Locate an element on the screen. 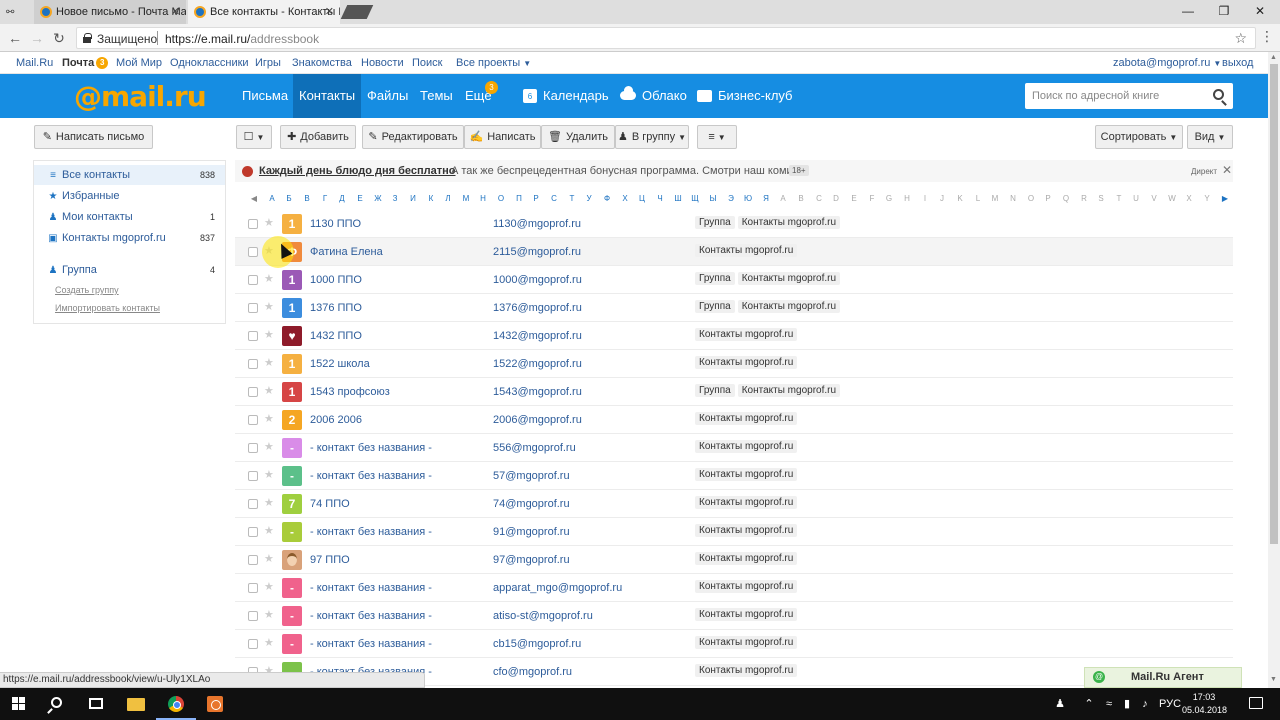  alphabet-letter: L is located at coordinates (978, 198).